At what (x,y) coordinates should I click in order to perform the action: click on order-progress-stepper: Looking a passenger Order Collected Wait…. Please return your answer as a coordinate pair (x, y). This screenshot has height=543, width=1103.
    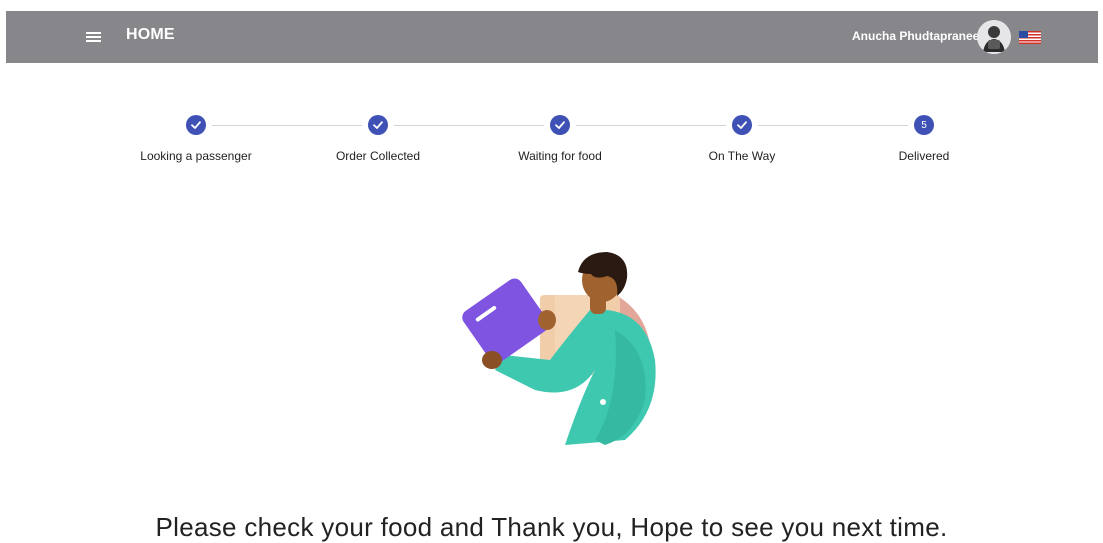
    Looking at the image, I should click on (551, 140).